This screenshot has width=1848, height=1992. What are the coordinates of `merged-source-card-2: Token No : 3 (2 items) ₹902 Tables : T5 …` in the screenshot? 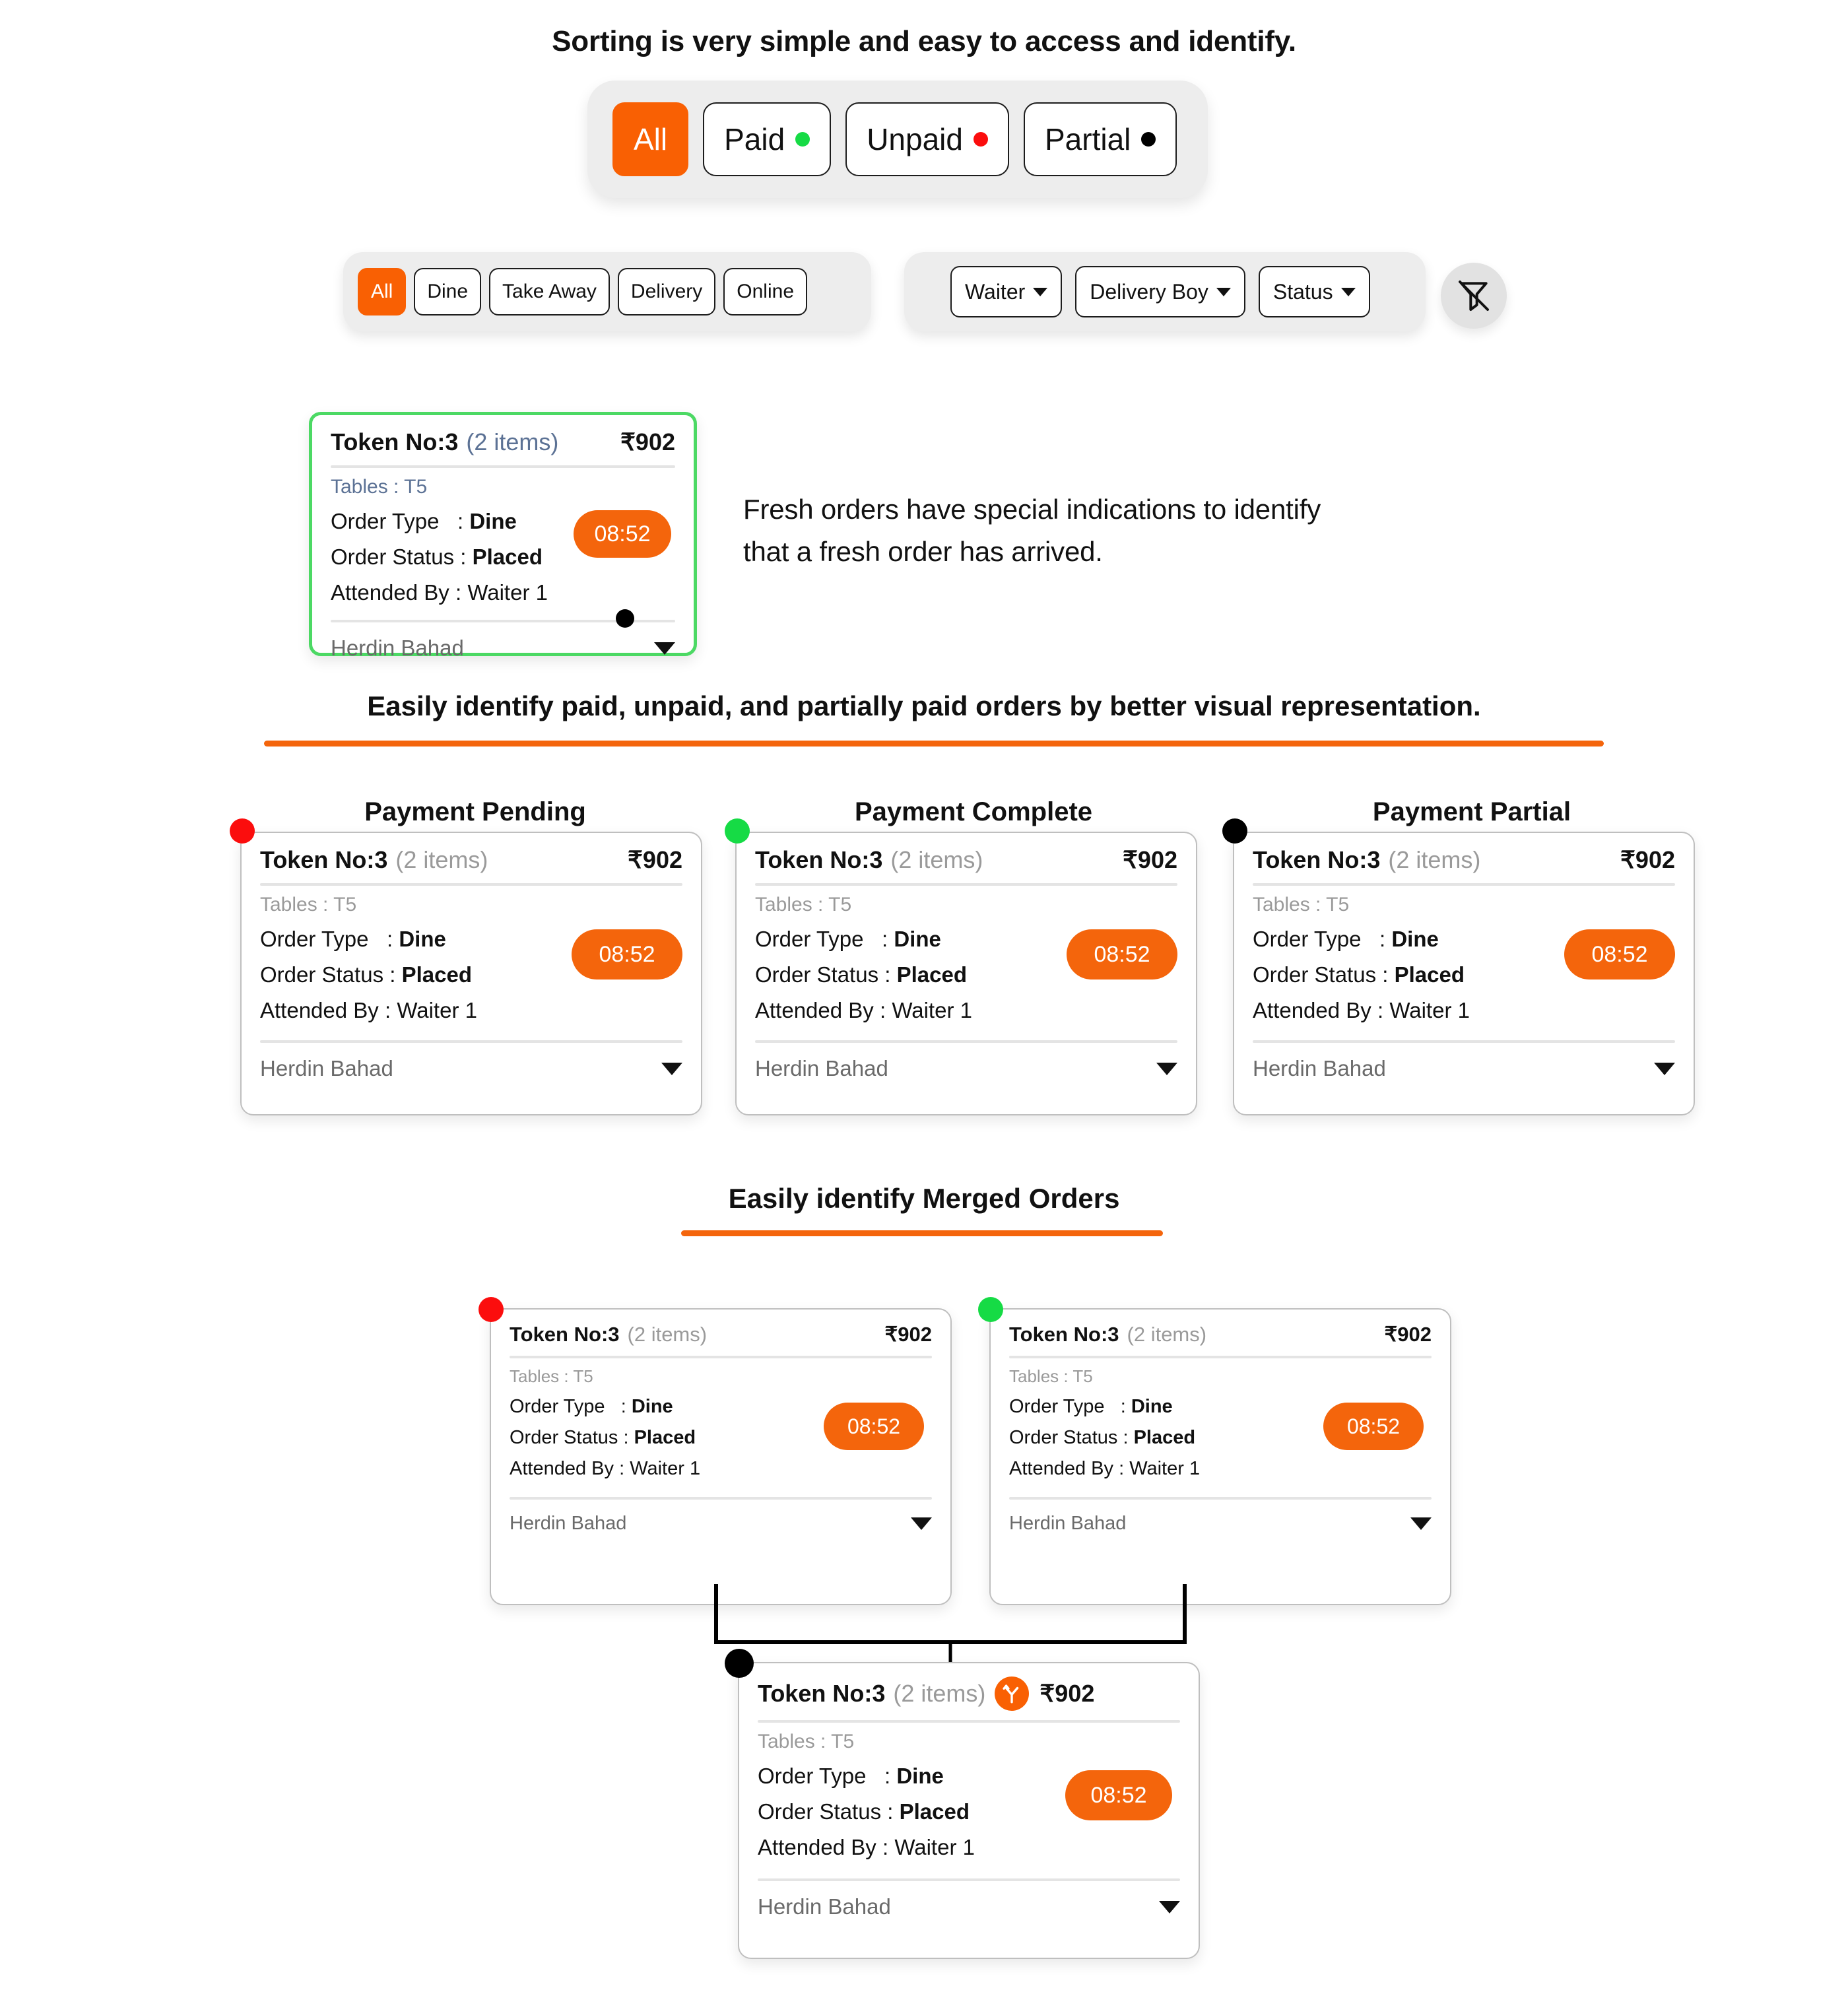 It's located at (1220, 1456).